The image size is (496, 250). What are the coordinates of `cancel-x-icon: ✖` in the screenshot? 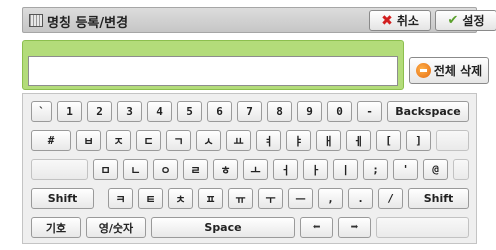 It's located at (387, 20).